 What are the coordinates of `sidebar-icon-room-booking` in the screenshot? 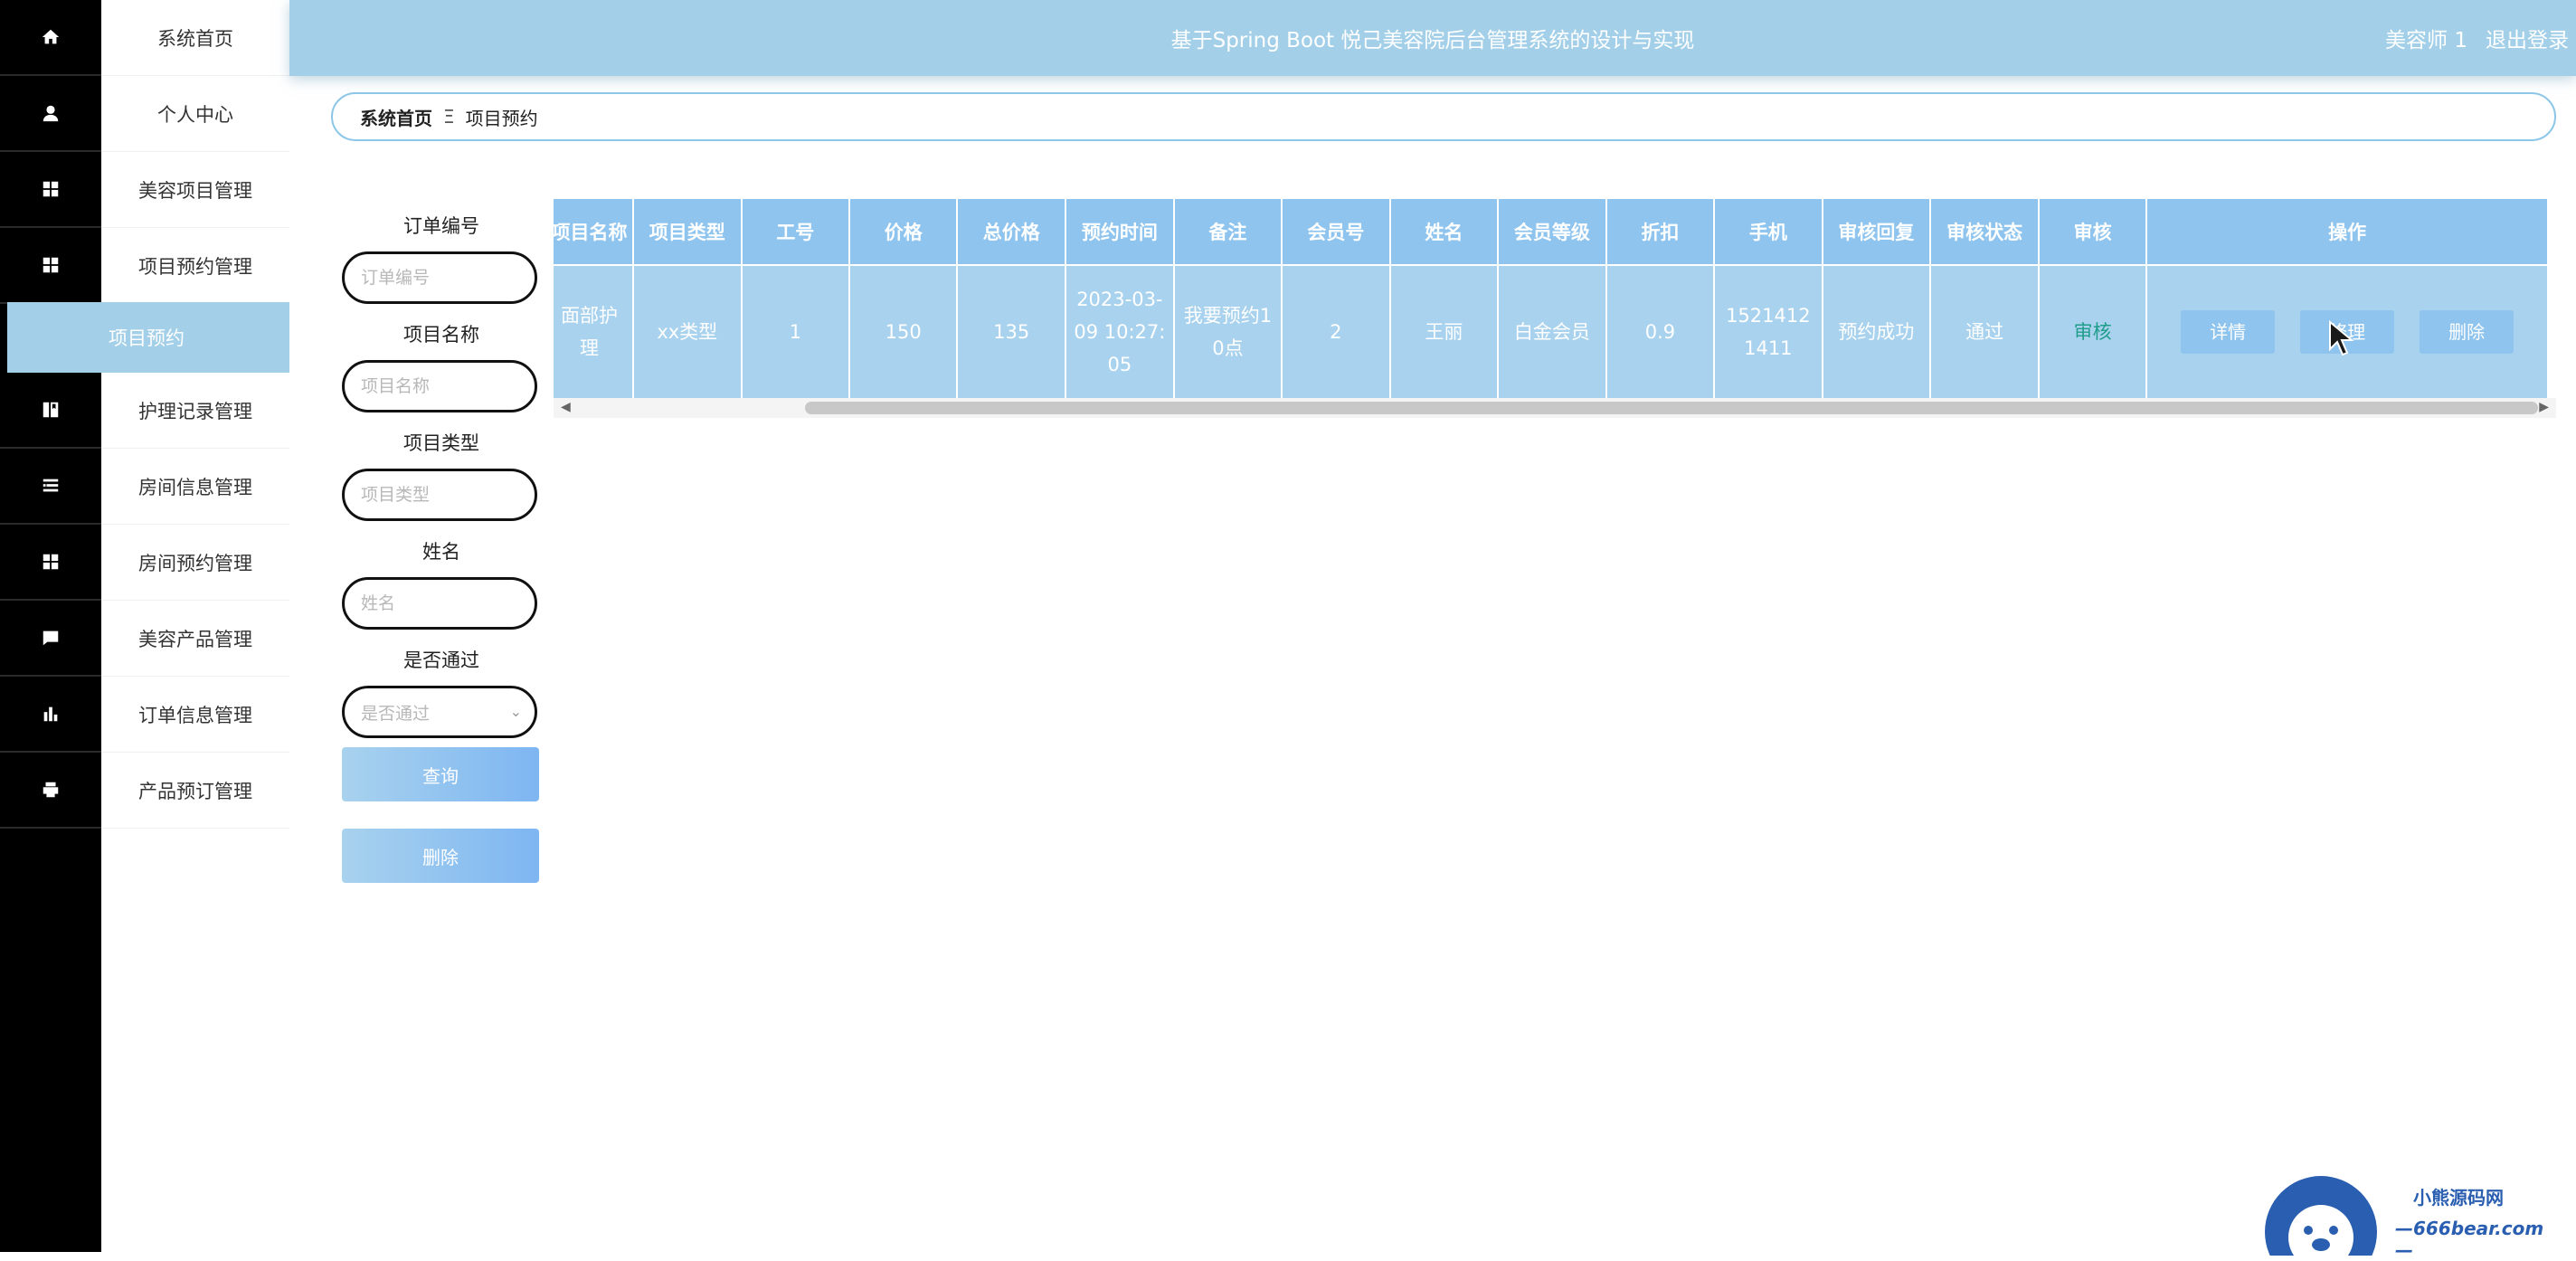 It's located at (50, 563).